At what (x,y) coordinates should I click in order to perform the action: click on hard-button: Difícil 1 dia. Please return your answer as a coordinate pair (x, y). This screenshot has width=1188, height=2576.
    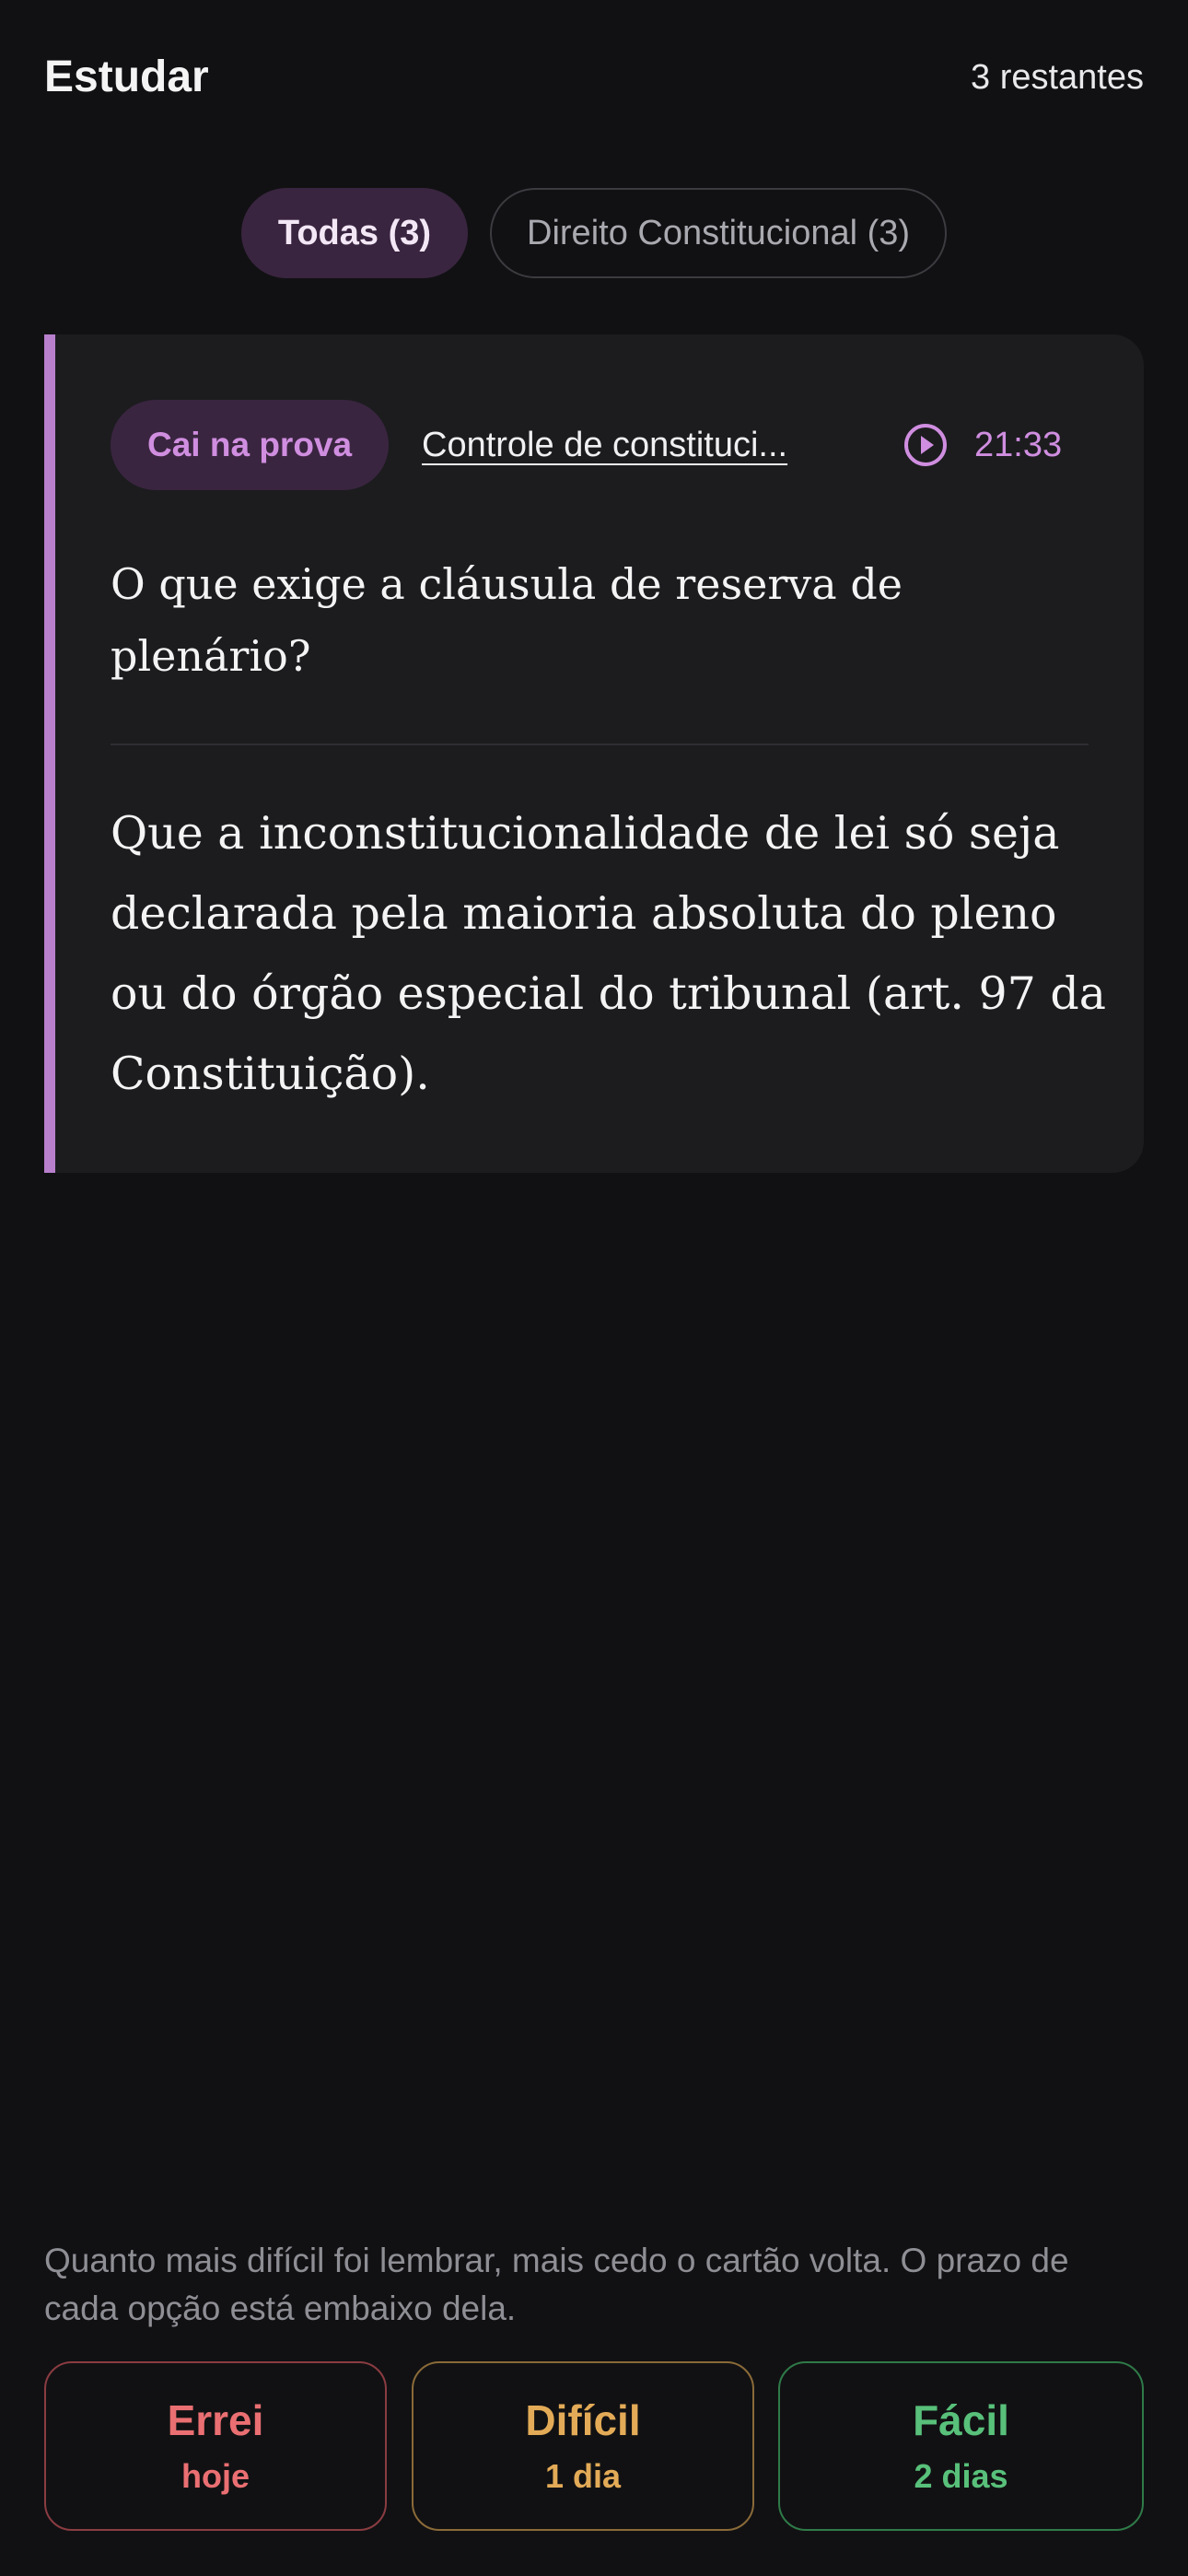
    Looking at the image, I should click on (583, 2446).